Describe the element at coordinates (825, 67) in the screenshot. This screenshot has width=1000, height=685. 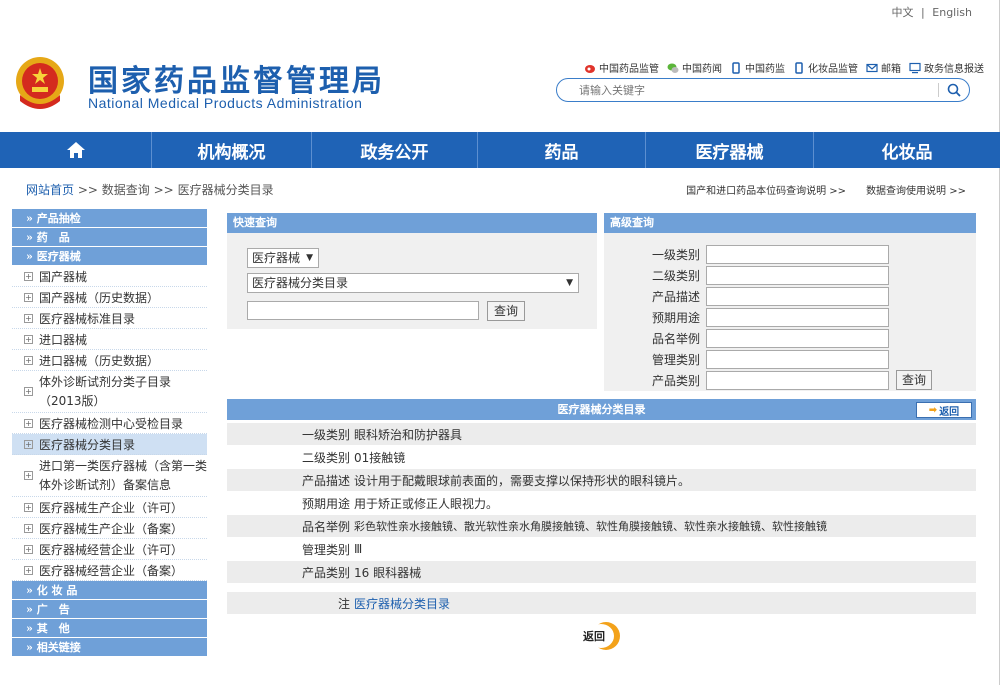
I see `link-cosmetics-regulator: 化妆品监管` at that location.